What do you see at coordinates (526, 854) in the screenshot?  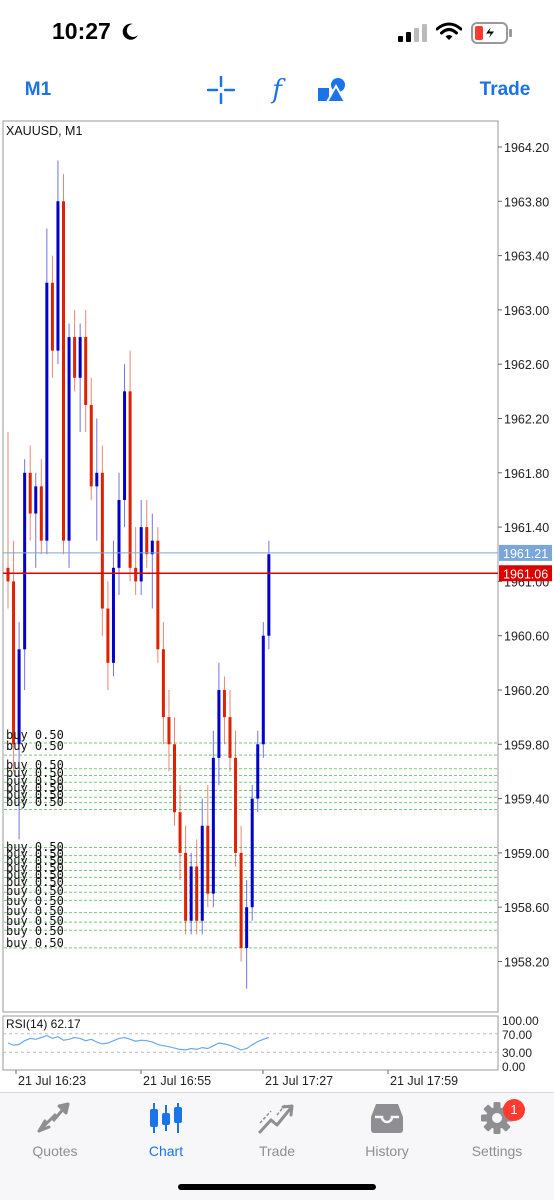 I see `price-axis-label: 1959.00` at bounding box center [526, 854].